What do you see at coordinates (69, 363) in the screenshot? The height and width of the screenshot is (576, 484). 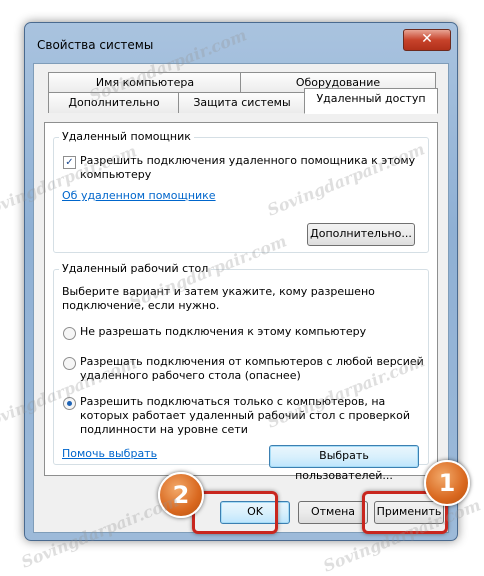 I see `radio-allow-any-version` at bounding box center [69, 363].